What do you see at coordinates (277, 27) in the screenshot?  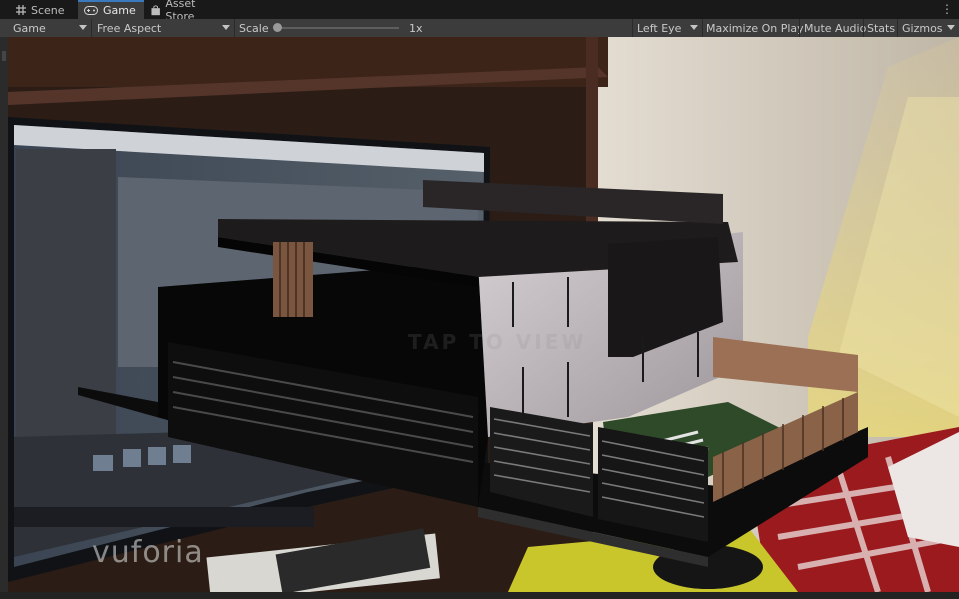 I see `scale-slider-handle` at bounding box center [277, 27].